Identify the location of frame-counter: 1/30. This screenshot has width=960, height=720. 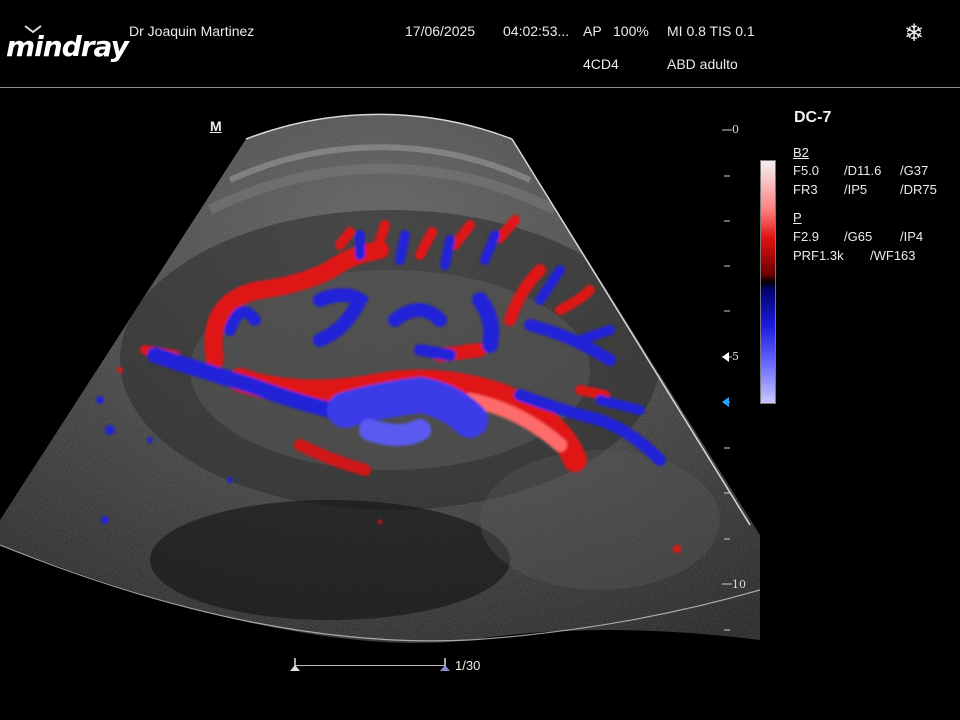
(468, 665).